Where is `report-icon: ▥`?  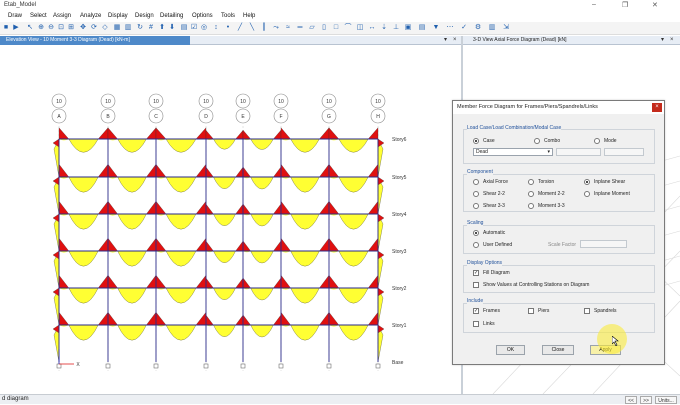
report-icon: ▥ is located at coordinates (492, 28).